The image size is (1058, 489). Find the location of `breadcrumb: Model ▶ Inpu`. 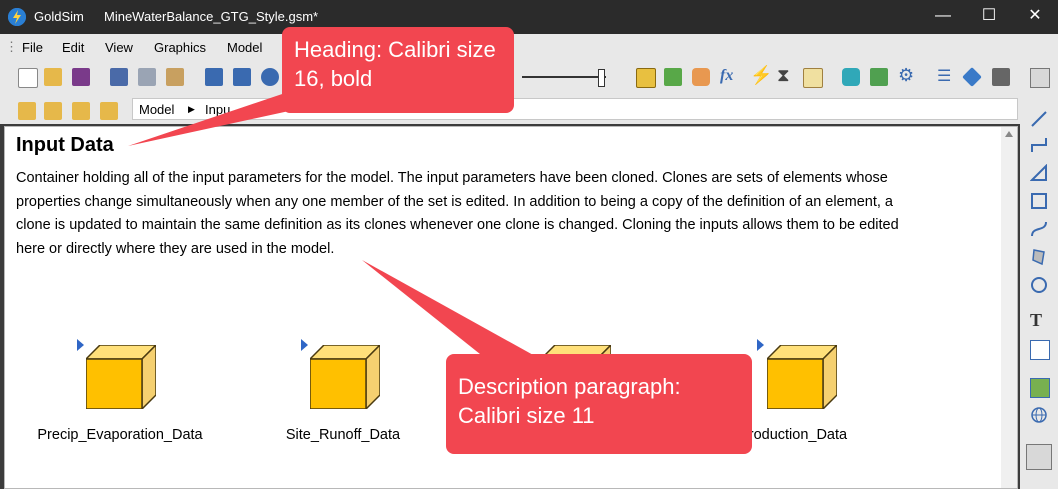

breadcrumb: Model ▶ Inpu is located at coordinates (575, 109).